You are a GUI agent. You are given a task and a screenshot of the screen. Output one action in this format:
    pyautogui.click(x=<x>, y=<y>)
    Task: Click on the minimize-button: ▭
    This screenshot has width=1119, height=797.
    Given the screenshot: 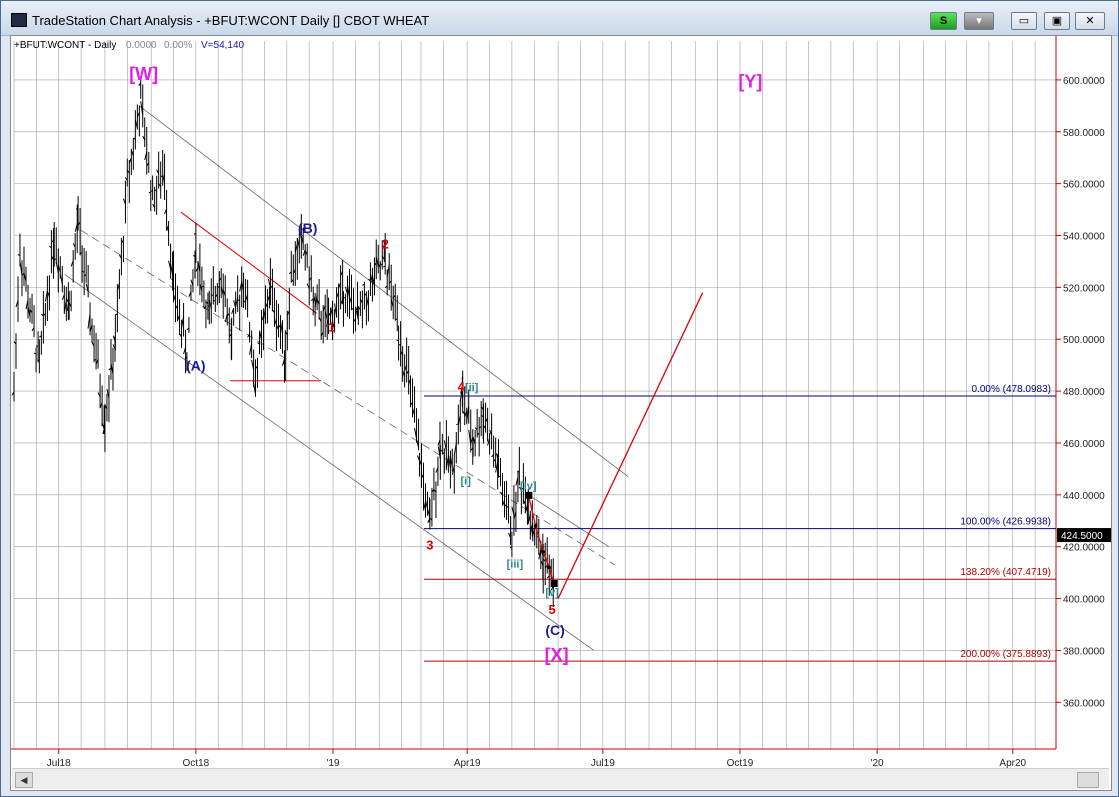 What is the action you would take?
    pyautogui.click(x=1024, y=21)
    